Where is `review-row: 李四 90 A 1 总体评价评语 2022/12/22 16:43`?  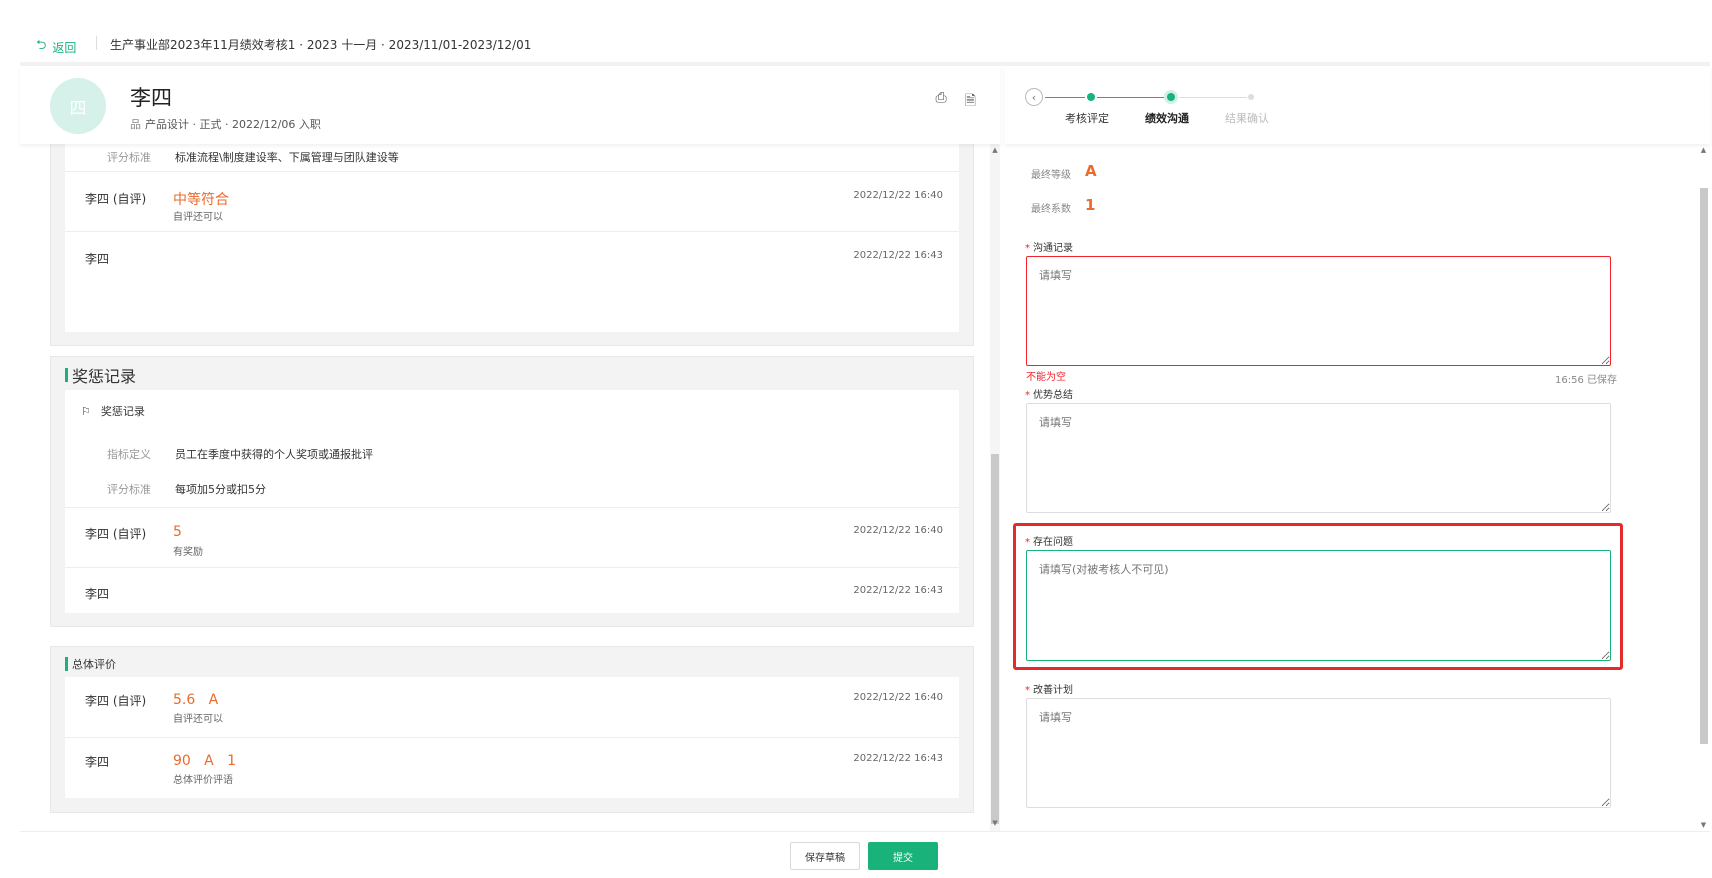
review-row: 李四 90 A 1 总体评价评语 2022/12/22 16:43 is located at coordinates (512, 768).